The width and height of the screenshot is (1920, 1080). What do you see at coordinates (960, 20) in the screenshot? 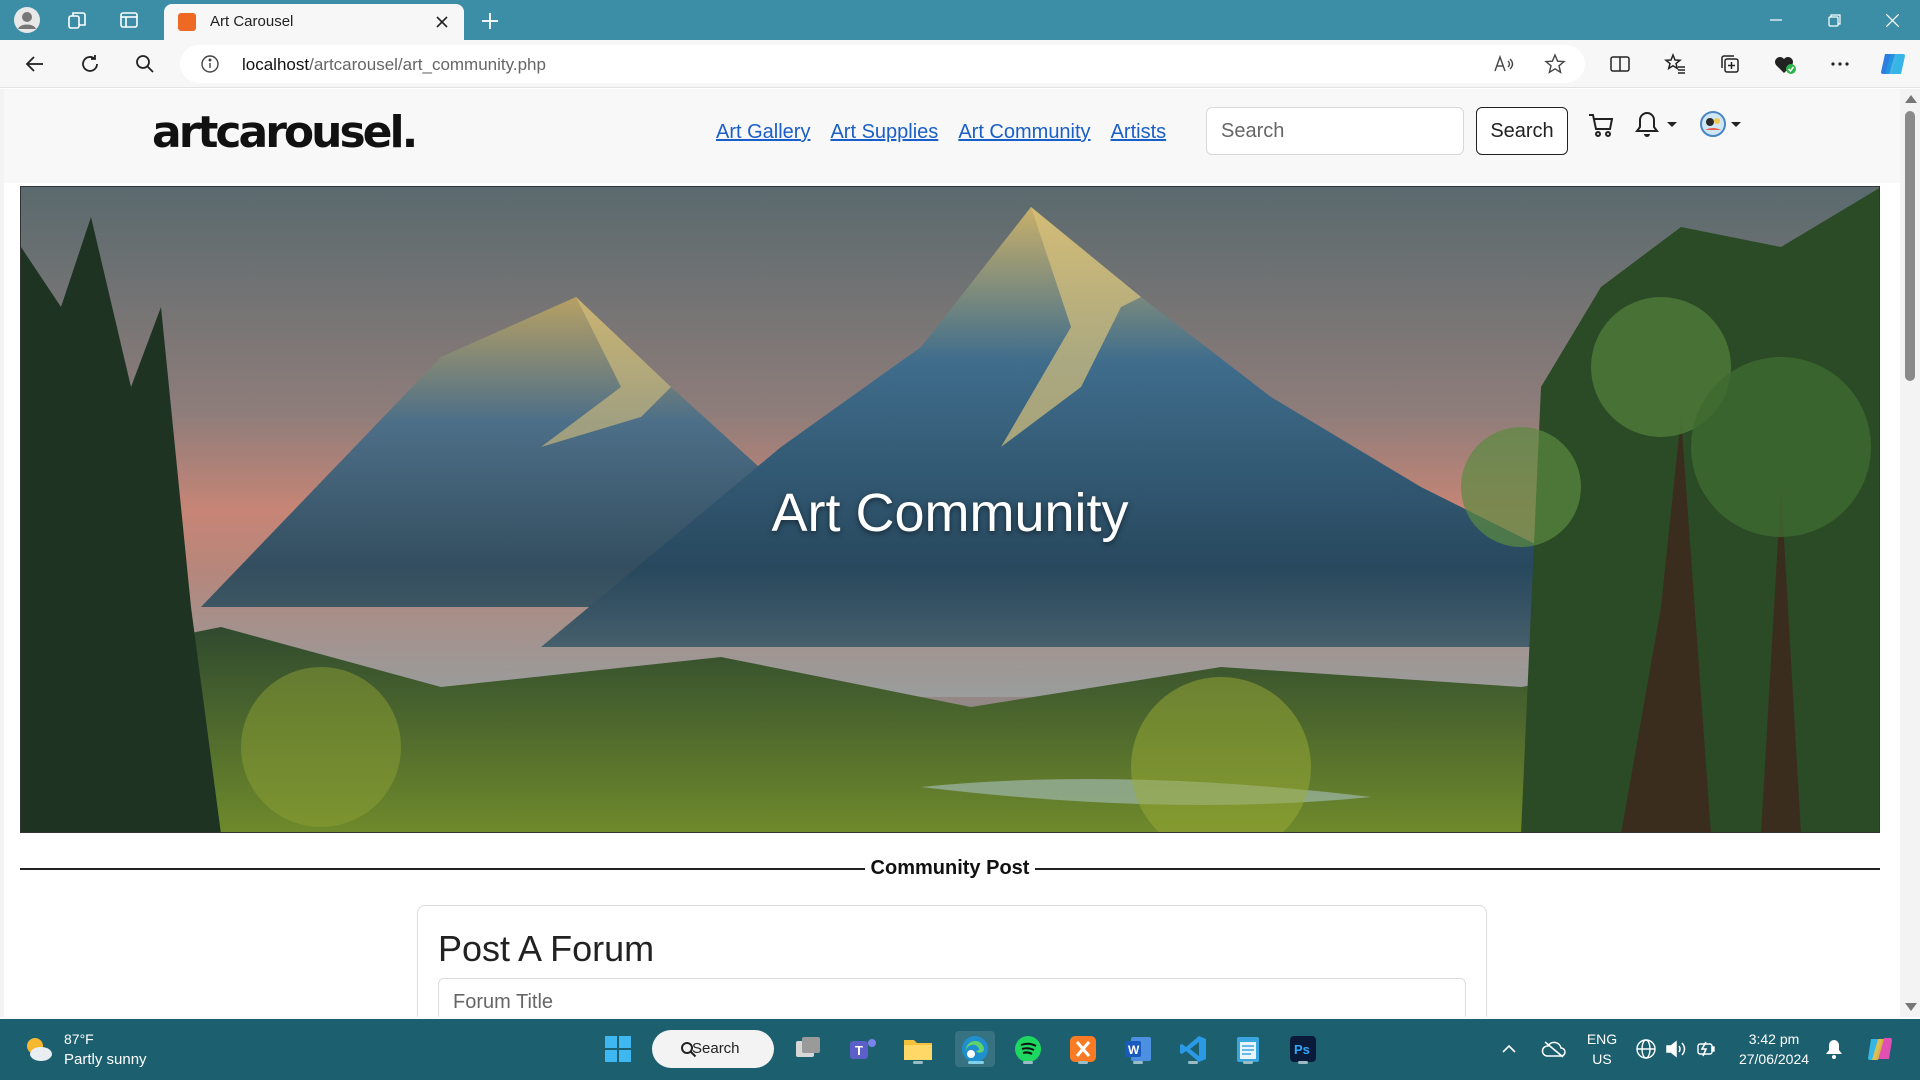
I see `browser-titlebar: Art Carousel` at bounding box center [960, 20].